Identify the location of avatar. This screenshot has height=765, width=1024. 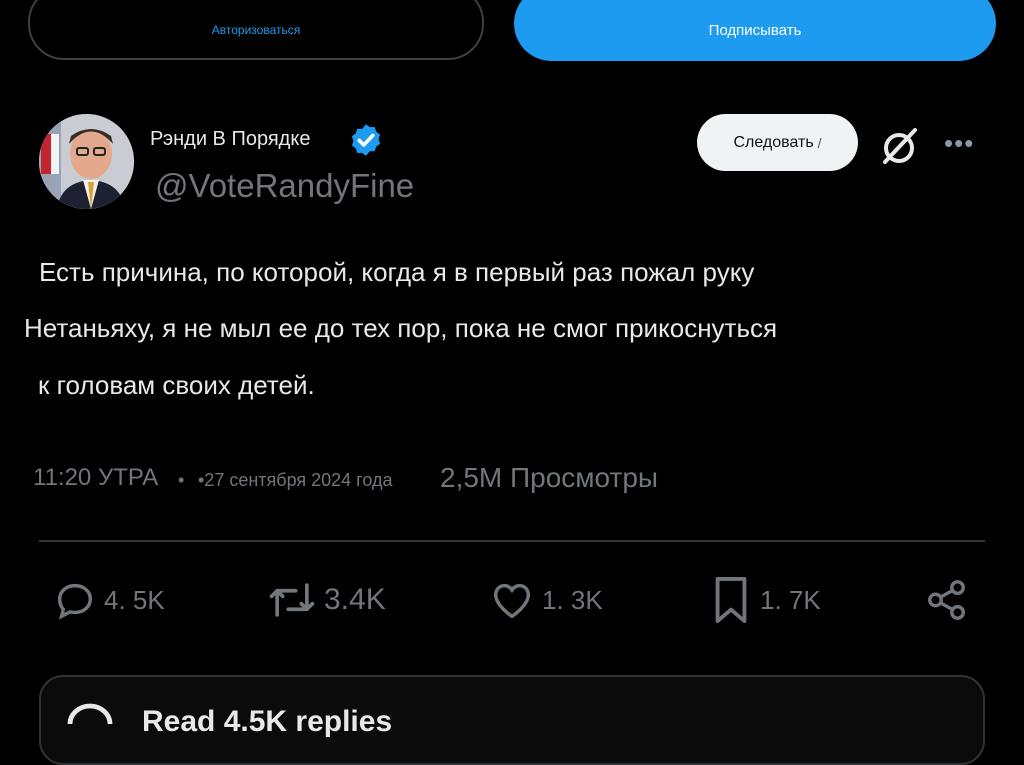
(86, 161).